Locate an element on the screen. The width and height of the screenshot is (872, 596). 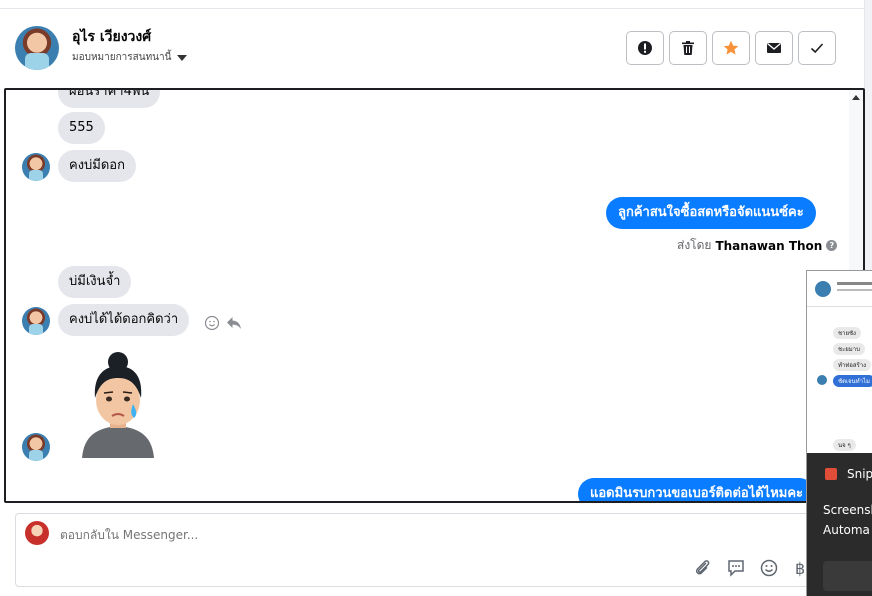
message-bubble: คงบ่ได้ได้ดอกคิดว่า is located at coordinates (124, 320).